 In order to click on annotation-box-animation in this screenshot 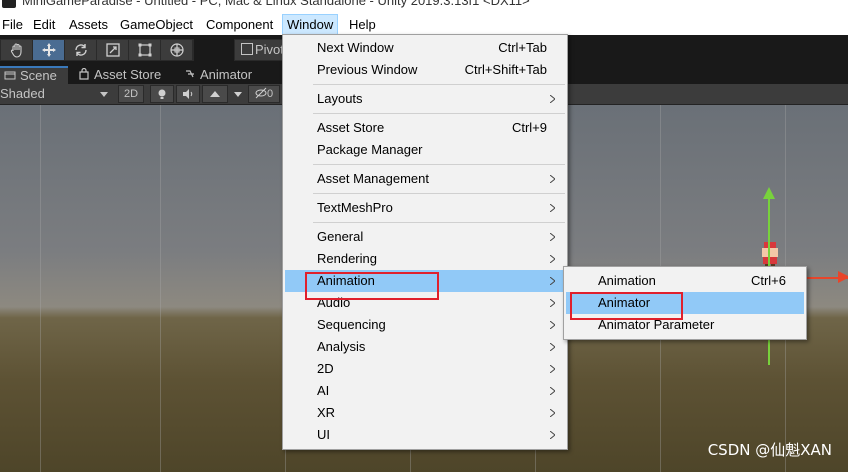, I will do `click(372, 286)`.